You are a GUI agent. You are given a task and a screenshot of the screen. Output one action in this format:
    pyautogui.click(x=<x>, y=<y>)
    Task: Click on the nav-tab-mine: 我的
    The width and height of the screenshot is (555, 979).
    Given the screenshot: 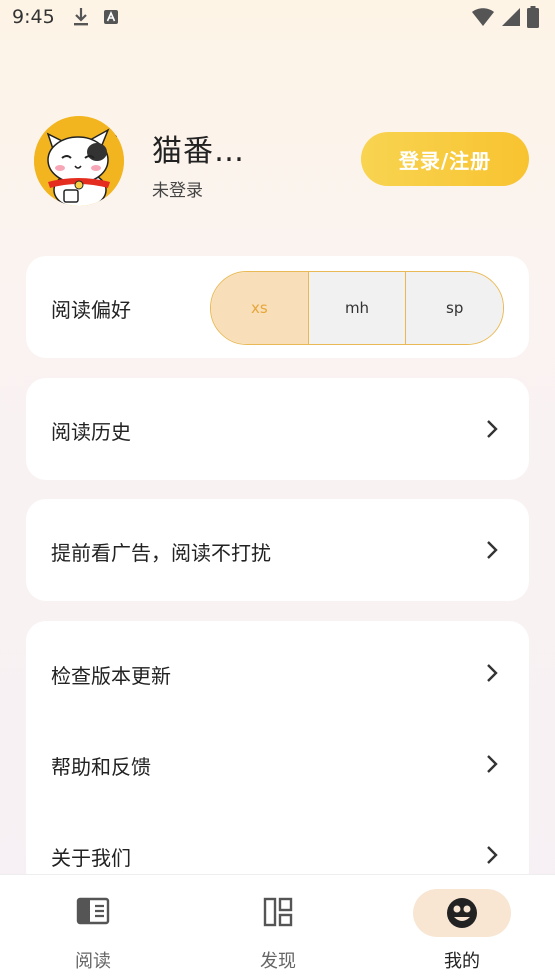 What is the action you would take?
    pyautogui.click(x=462, y=927)
    